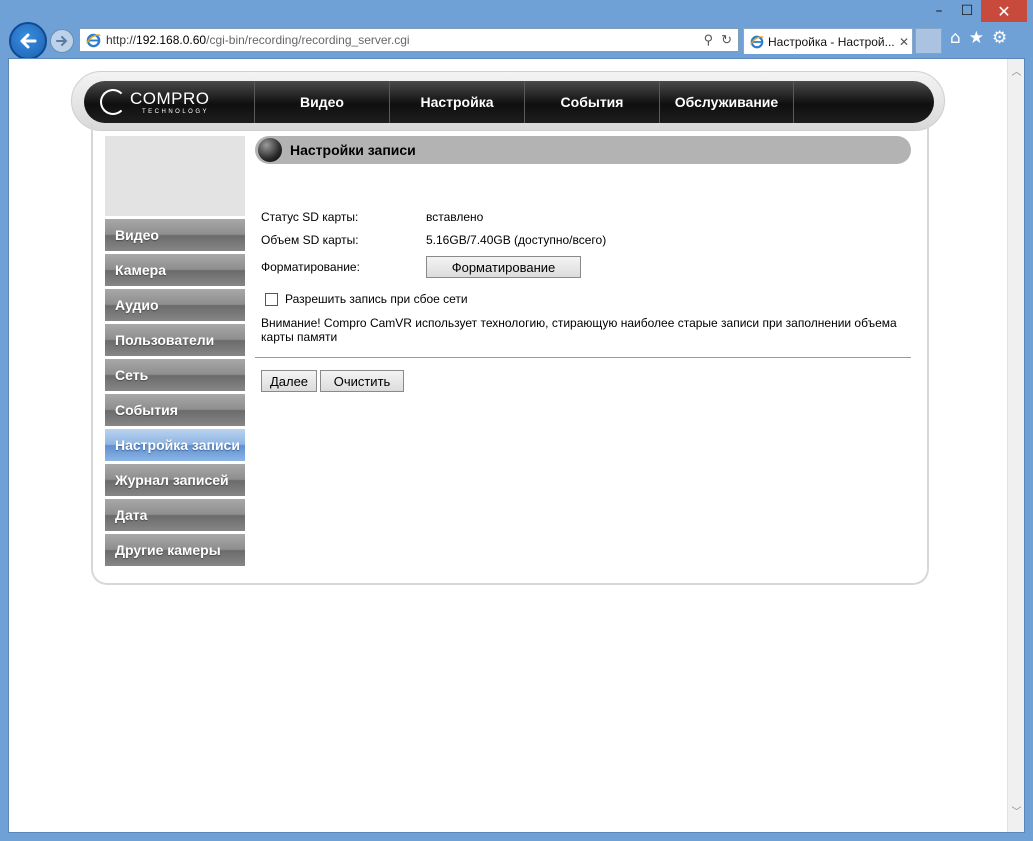 This screenshot has width=1033, height=841. I want to click on sd-status-label: Статус SD карты:, so click(310, 217).